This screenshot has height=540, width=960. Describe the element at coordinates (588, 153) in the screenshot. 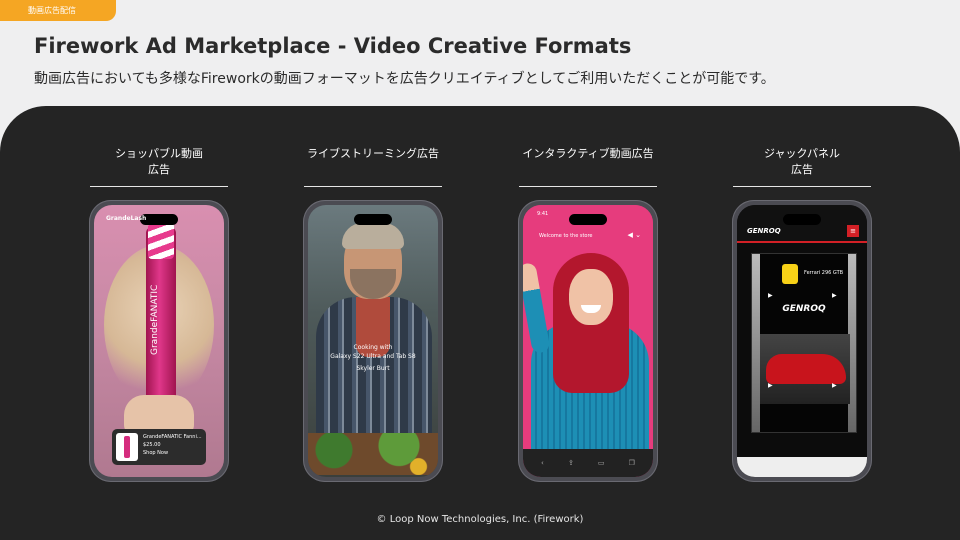

I see `format-label: インタラクティブ動画広告` at that location.